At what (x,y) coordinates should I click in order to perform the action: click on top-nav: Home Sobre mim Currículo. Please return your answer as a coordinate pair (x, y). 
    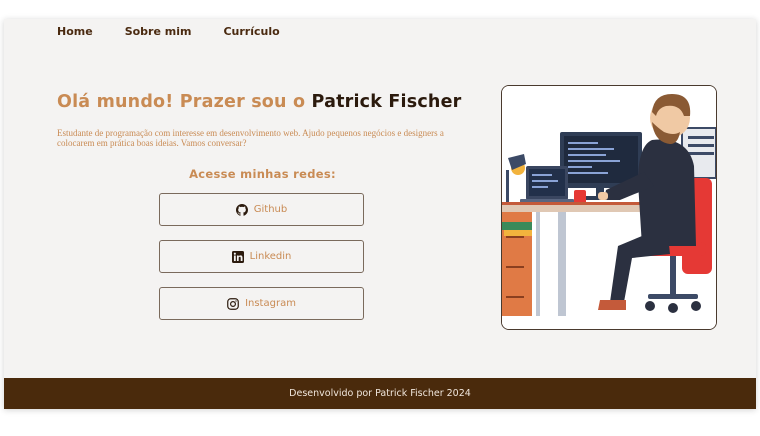
    Looking at the image, I should click on (184, 32).